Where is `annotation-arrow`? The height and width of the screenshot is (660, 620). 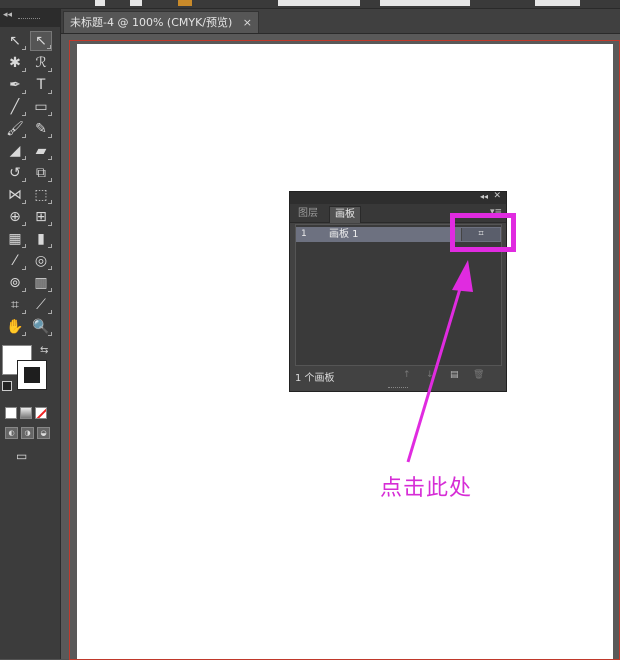
annotation-arrow is located at coordinates (439, 361).